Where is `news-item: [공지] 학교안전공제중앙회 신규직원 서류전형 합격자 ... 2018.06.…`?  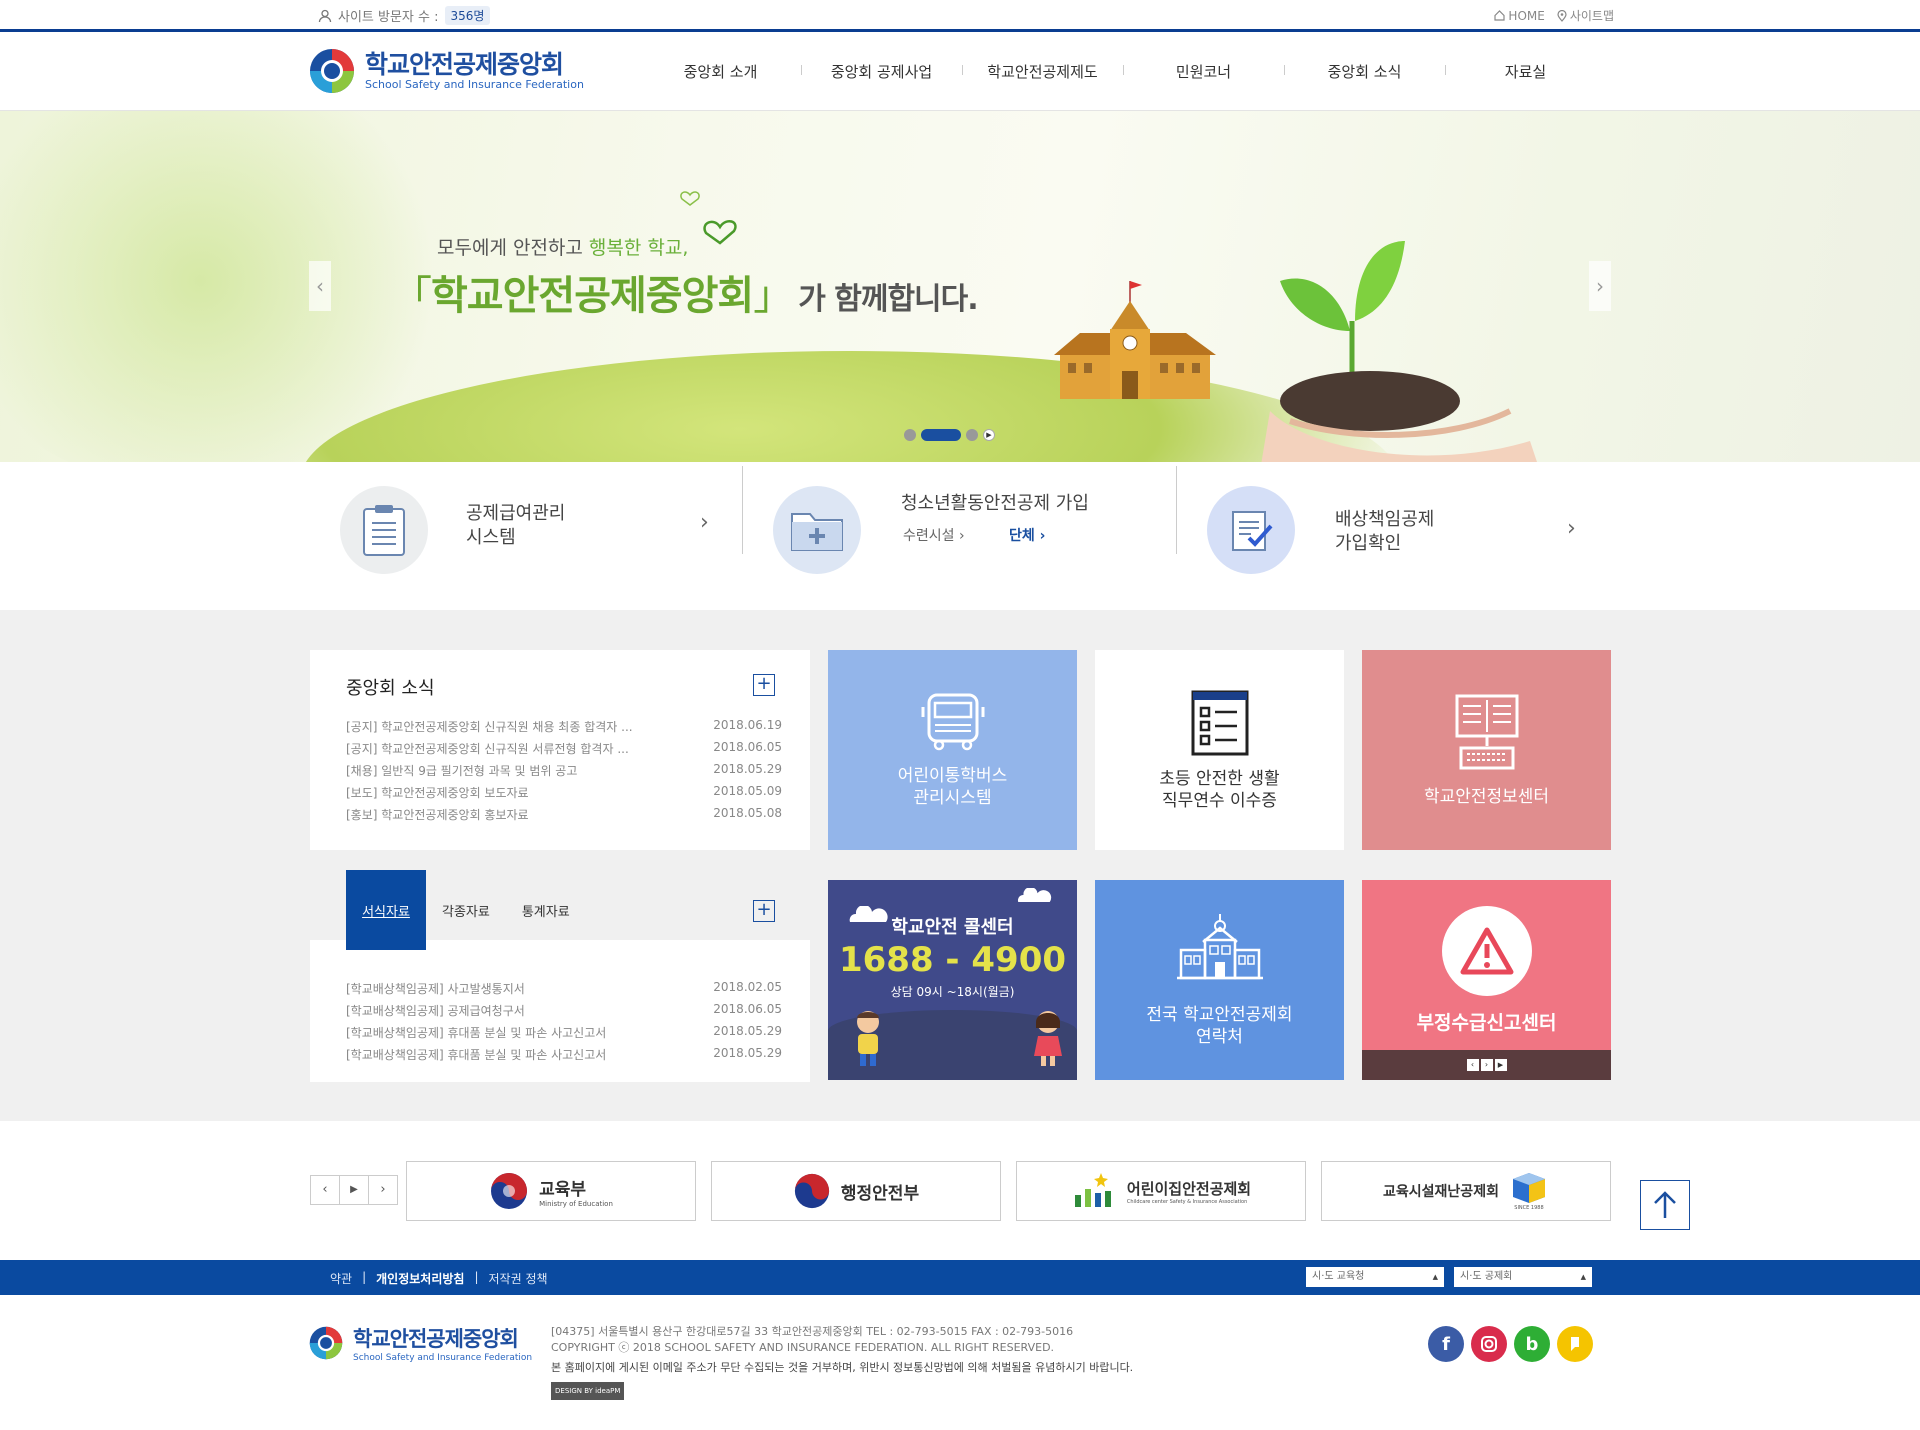
news-item: [공지] 학교안전공제중앙회 신규직원 서류전형 합격자 ... 2018.06.… is located at coordinates (564, 751).